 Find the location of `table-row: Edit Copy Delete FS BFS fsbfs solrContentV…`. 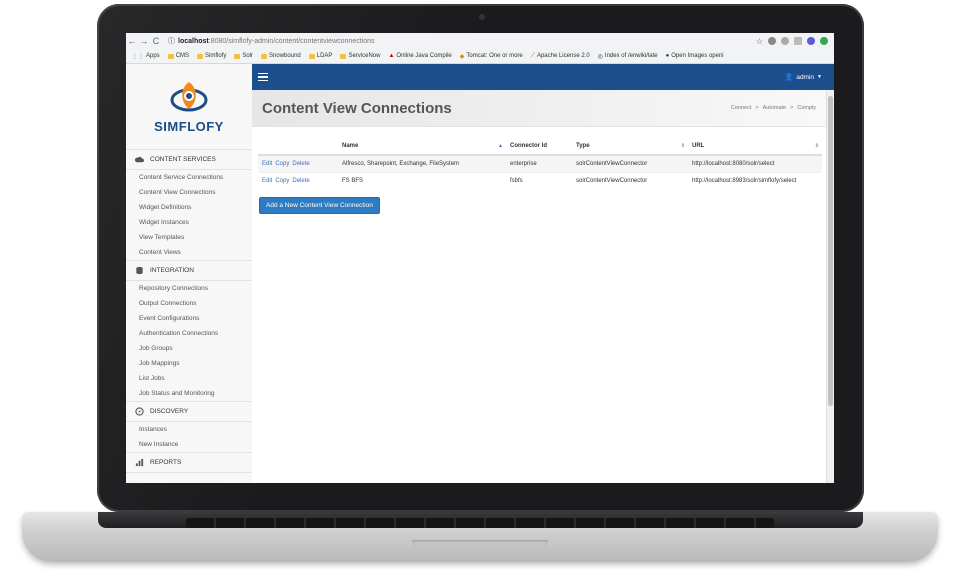

table-row: Edit Copy Delete FS BFS fsbfs solrContentV… is located at coordinates (540, 180).